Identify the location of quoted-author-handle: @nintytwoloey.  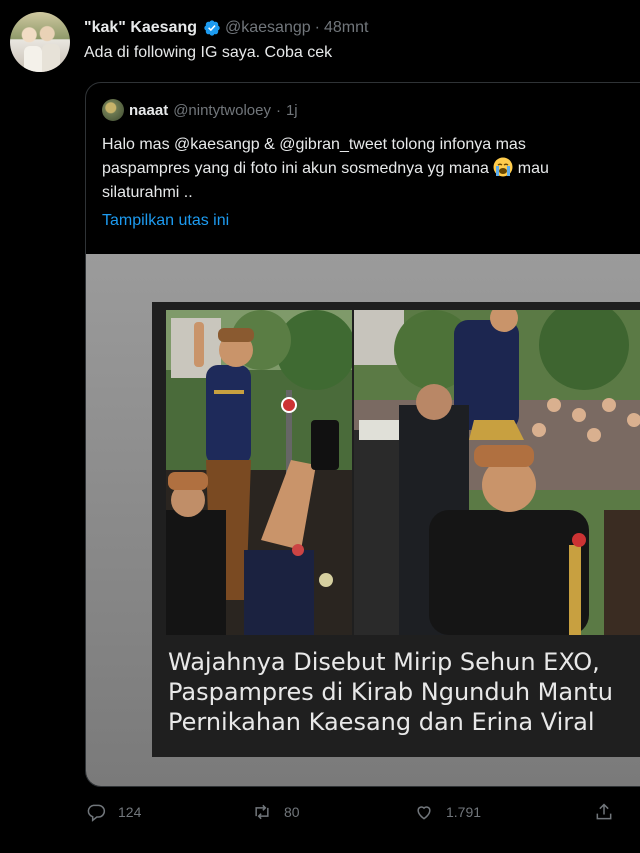
(222, 110).